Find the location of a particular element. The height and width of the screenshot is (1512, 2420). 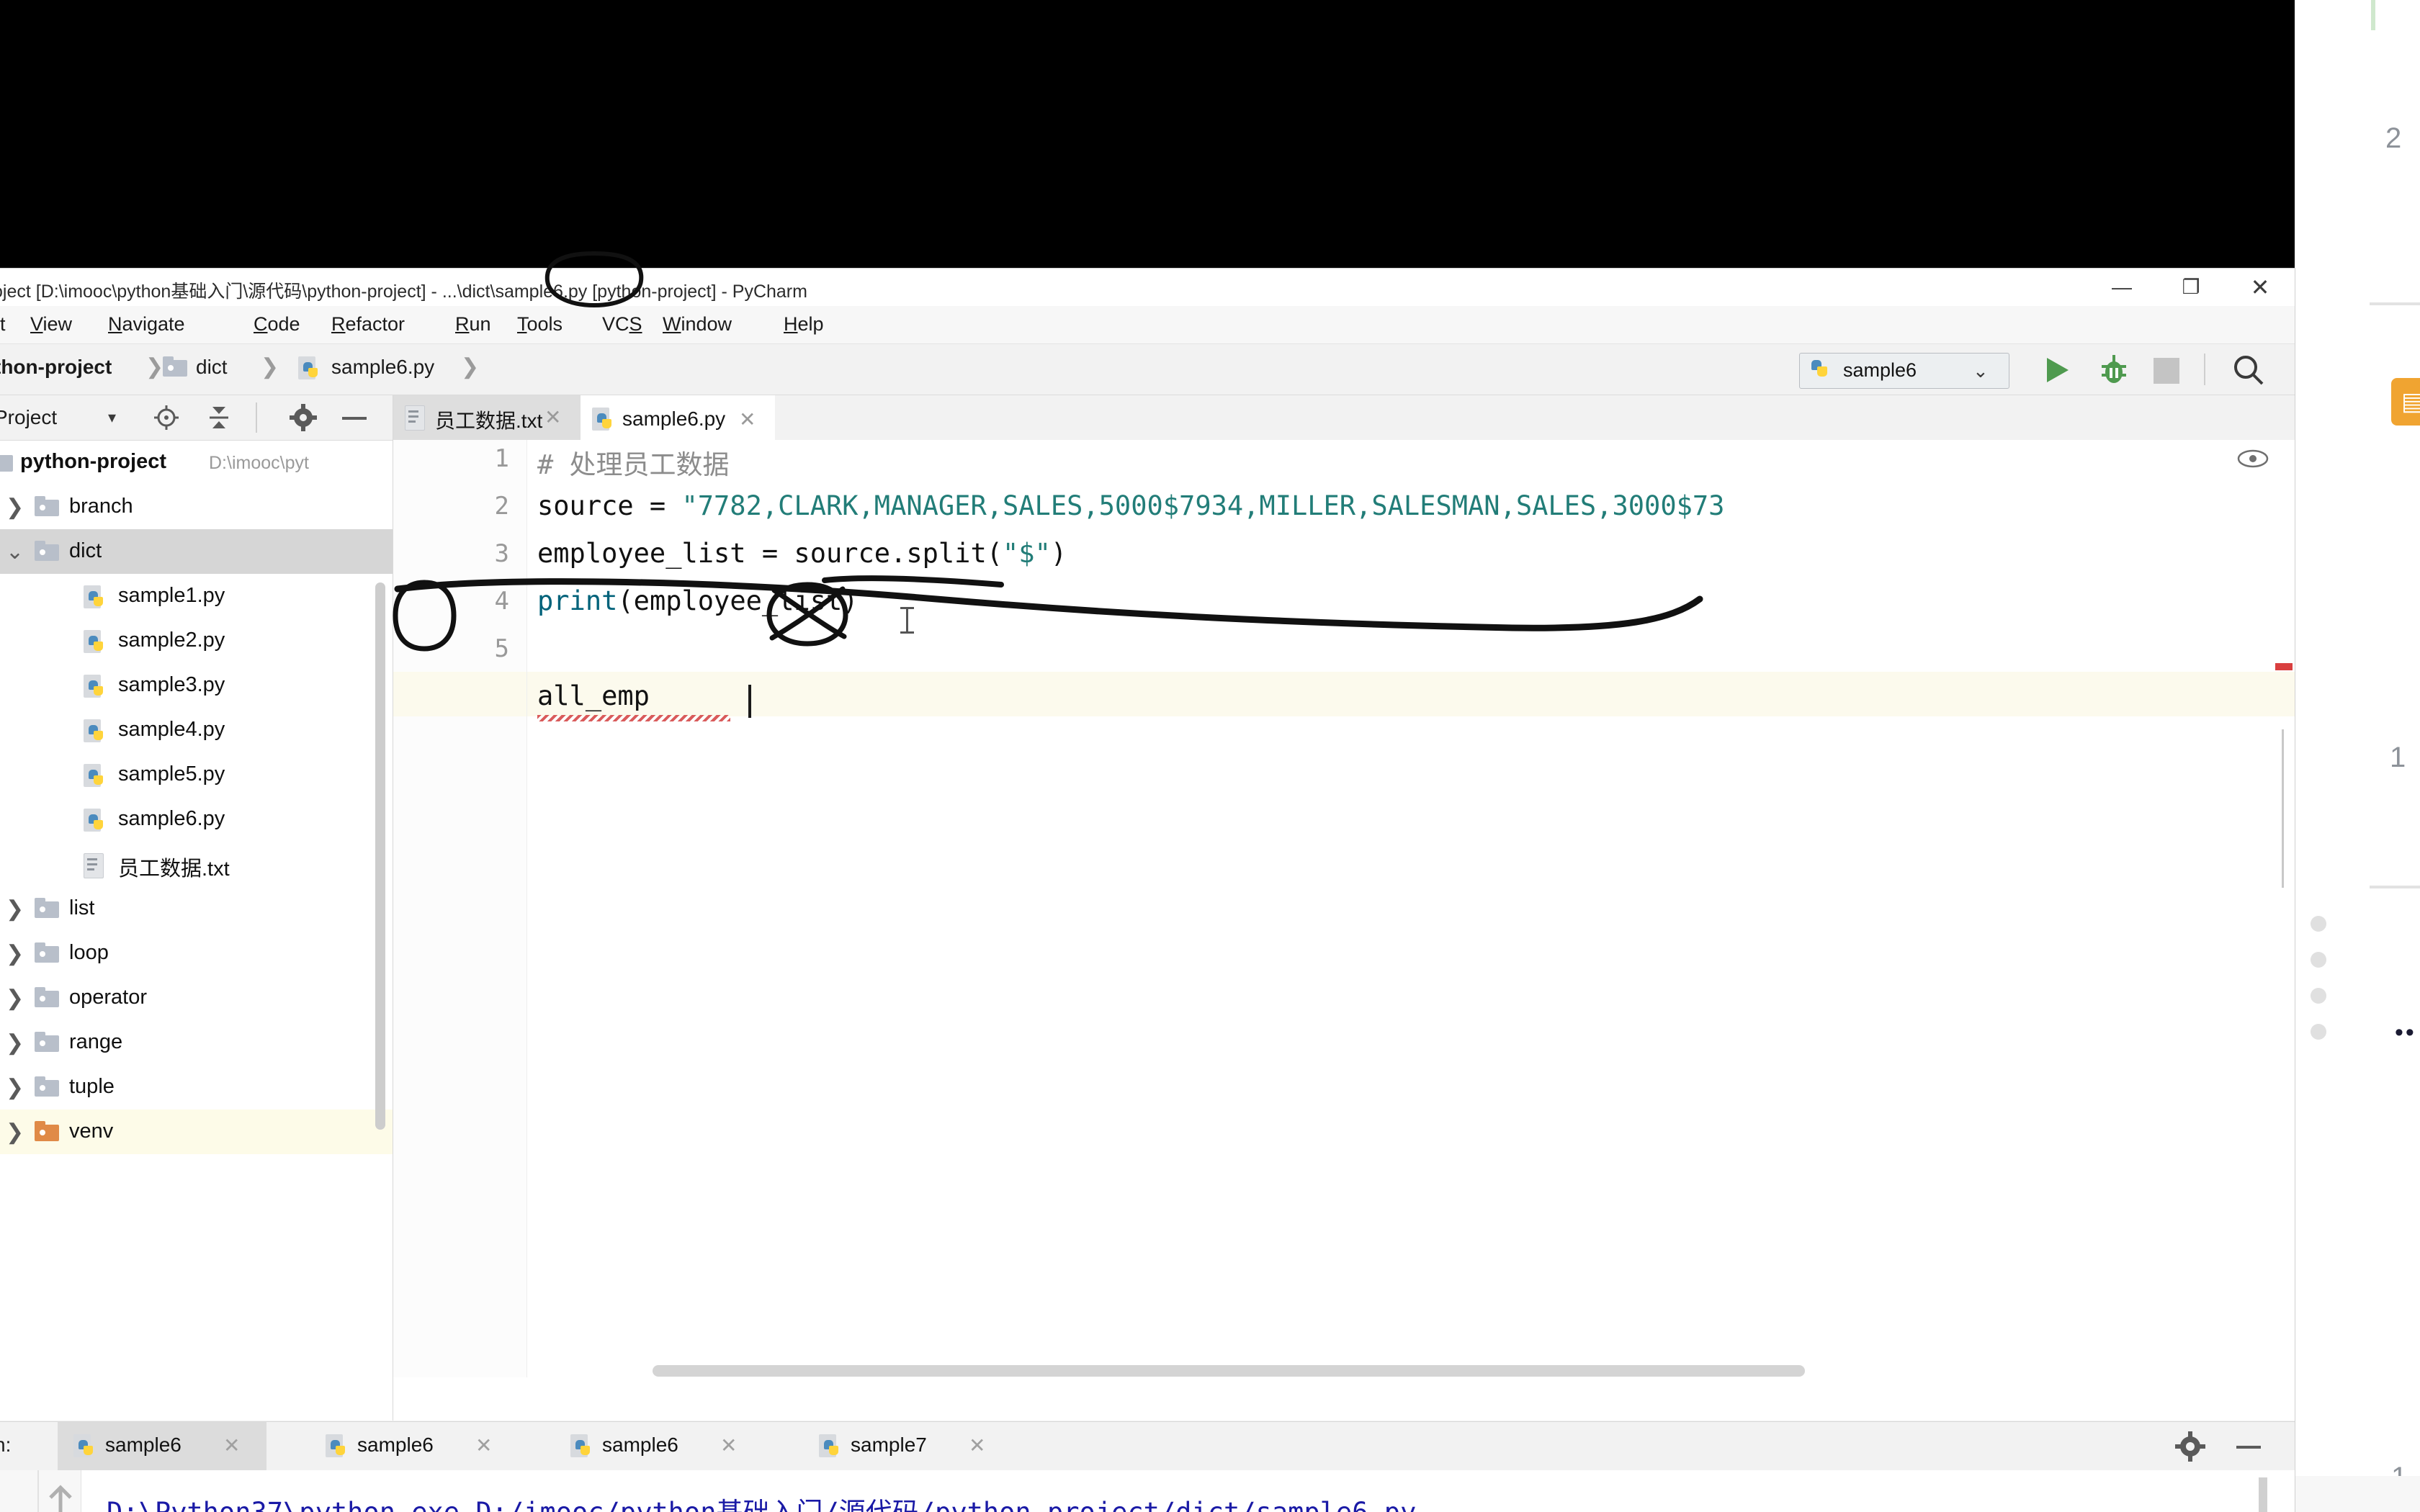

chevron-down-icon: ▾ is located at coordinates (112, 417).